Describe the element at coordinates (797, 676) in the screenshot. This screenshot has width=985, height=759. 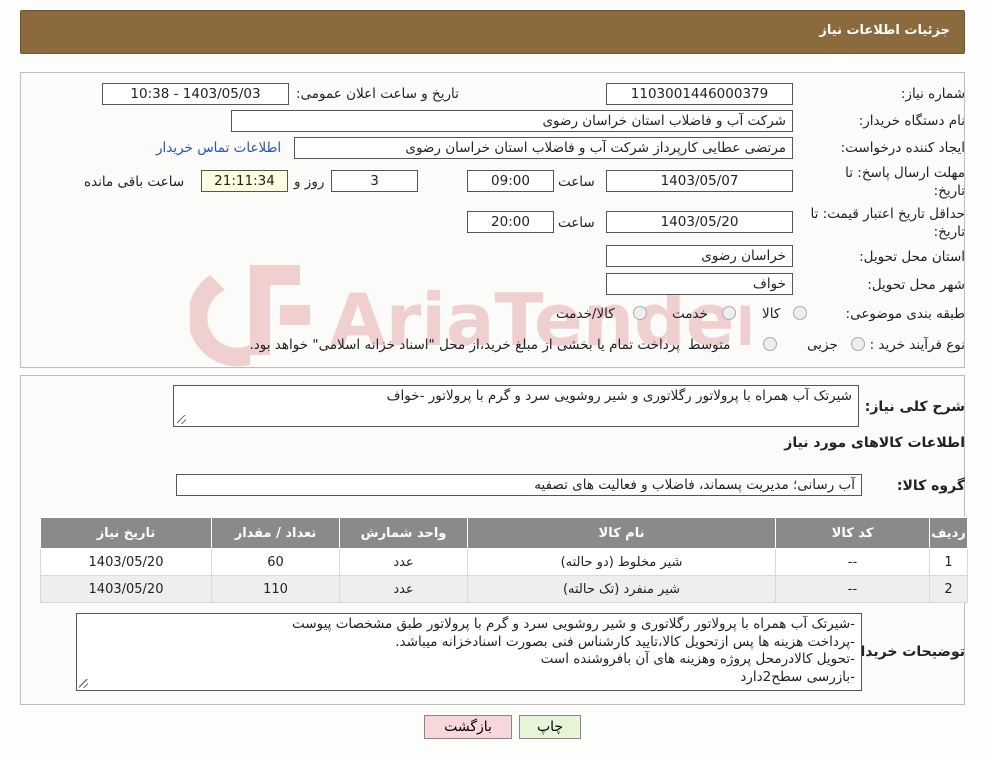
I see `buyer-note-line: -بازرسی سطح2دارد` at that location.